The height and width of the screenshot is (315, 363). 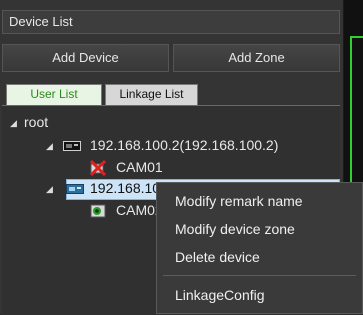 I want to click on tab-linkage-list: Linkage List, so click(x=151, y=94).